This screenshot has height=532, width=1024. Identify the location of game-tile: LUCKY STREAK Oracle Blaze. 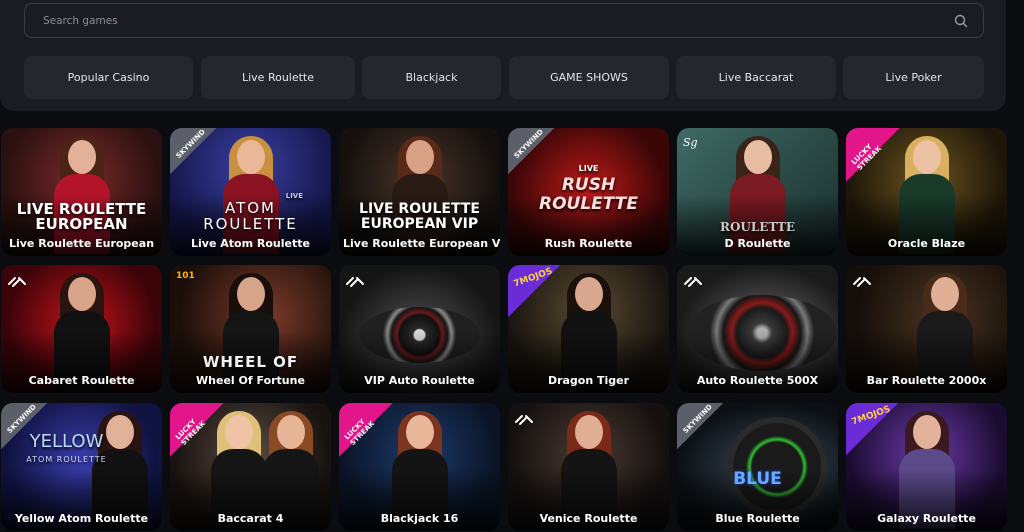
(926, 192).